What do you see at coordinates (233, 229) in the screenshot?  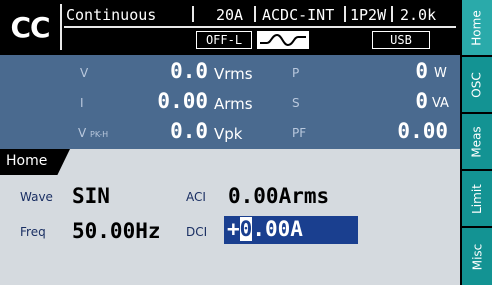 I see `dci-sign: +` at bounding box center [233, 229].